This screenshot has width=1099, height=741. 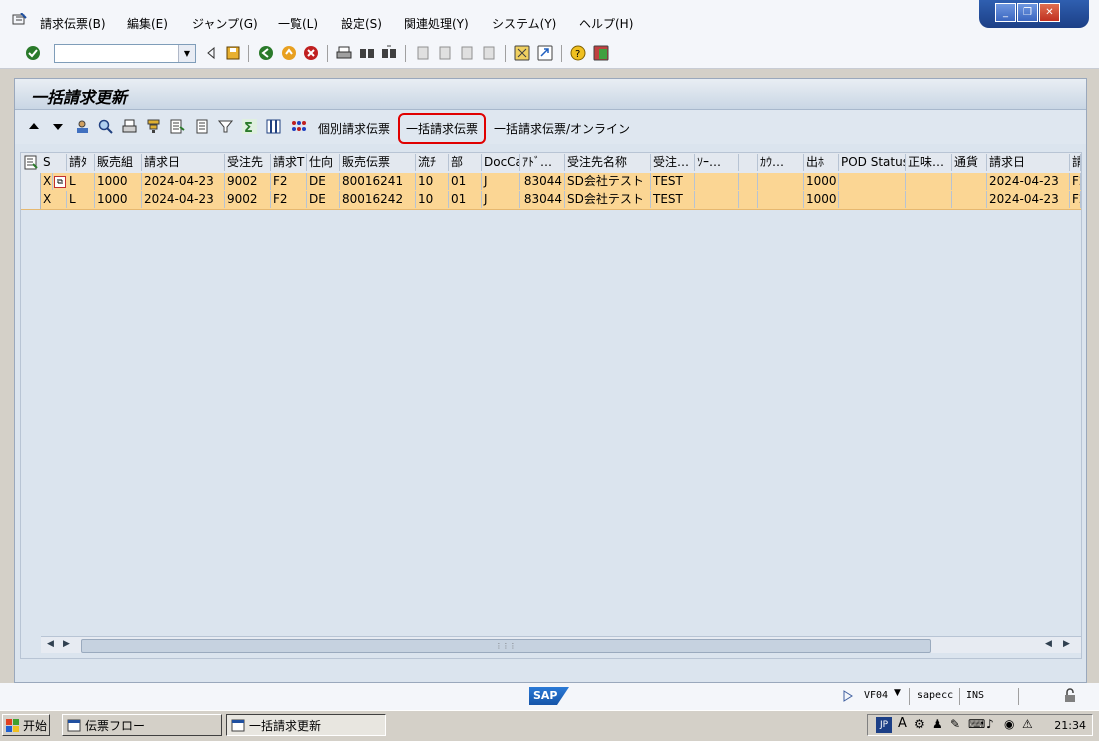 What do you see at coordinates (298, 126) in the screenshot?
I see `select-layout-icon` at bounding box center [298, 126].